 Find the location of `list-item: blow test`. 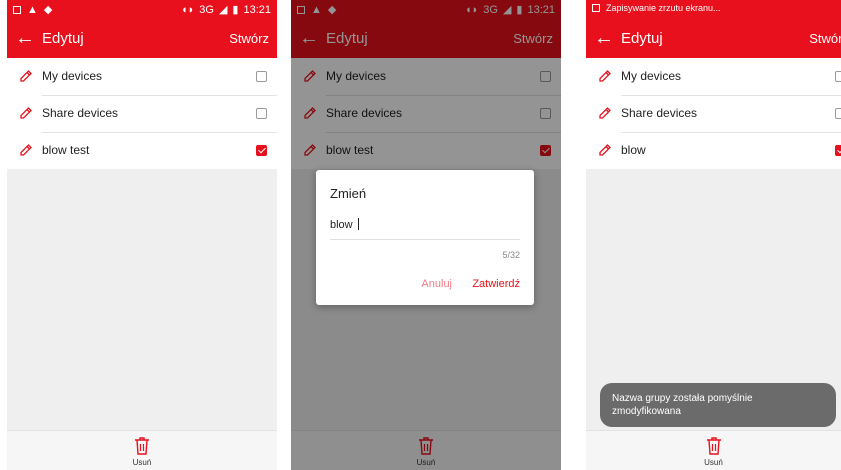

list-item: blow test is located at coordinates (142, 150).